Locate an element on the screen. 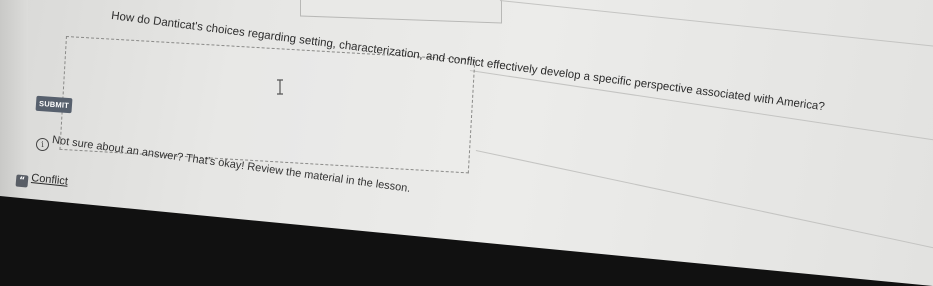 This screenshot has height=286, width=933. submit-button: SUBMIT is located at coordinates (54, 104).